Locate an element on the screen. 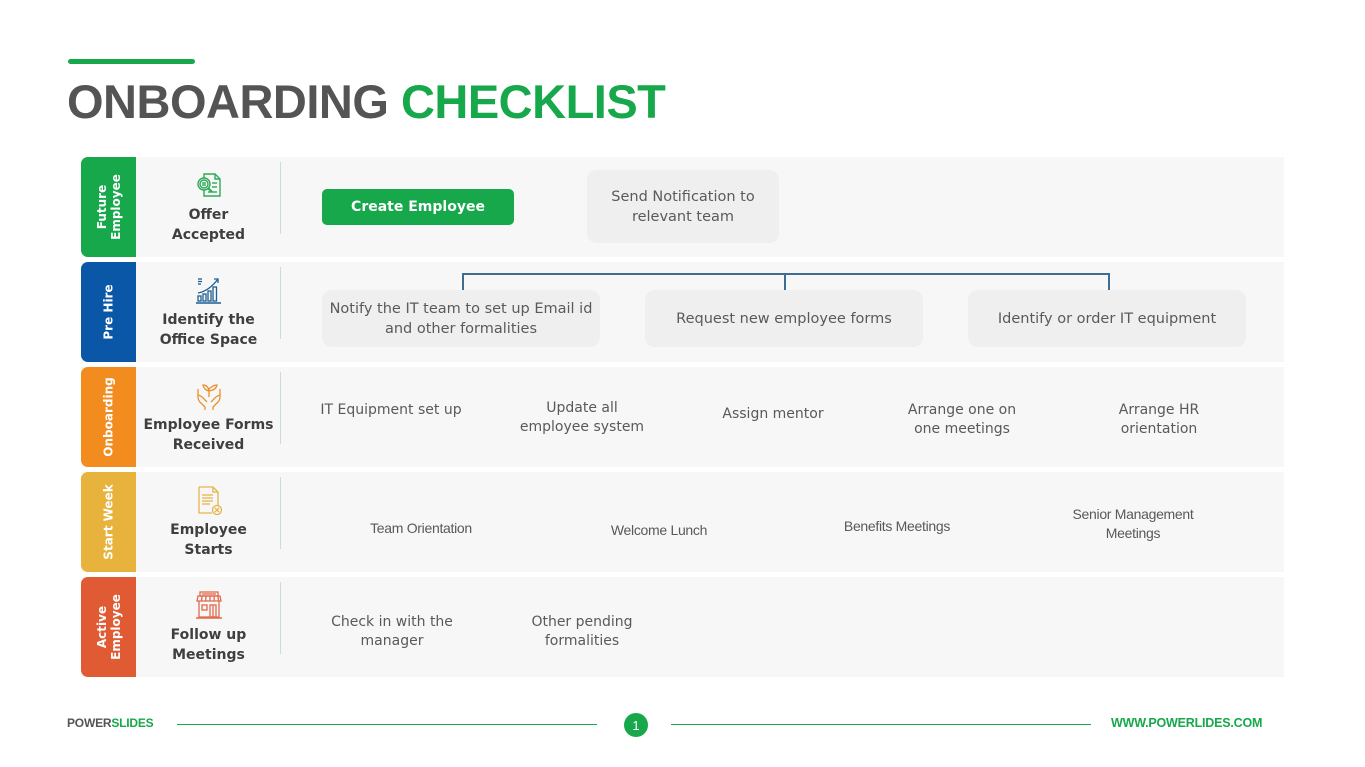 The width and height of the screenshot is (1365, 767). milestone: Employee Forms Received is located at coordinates (208, 417).